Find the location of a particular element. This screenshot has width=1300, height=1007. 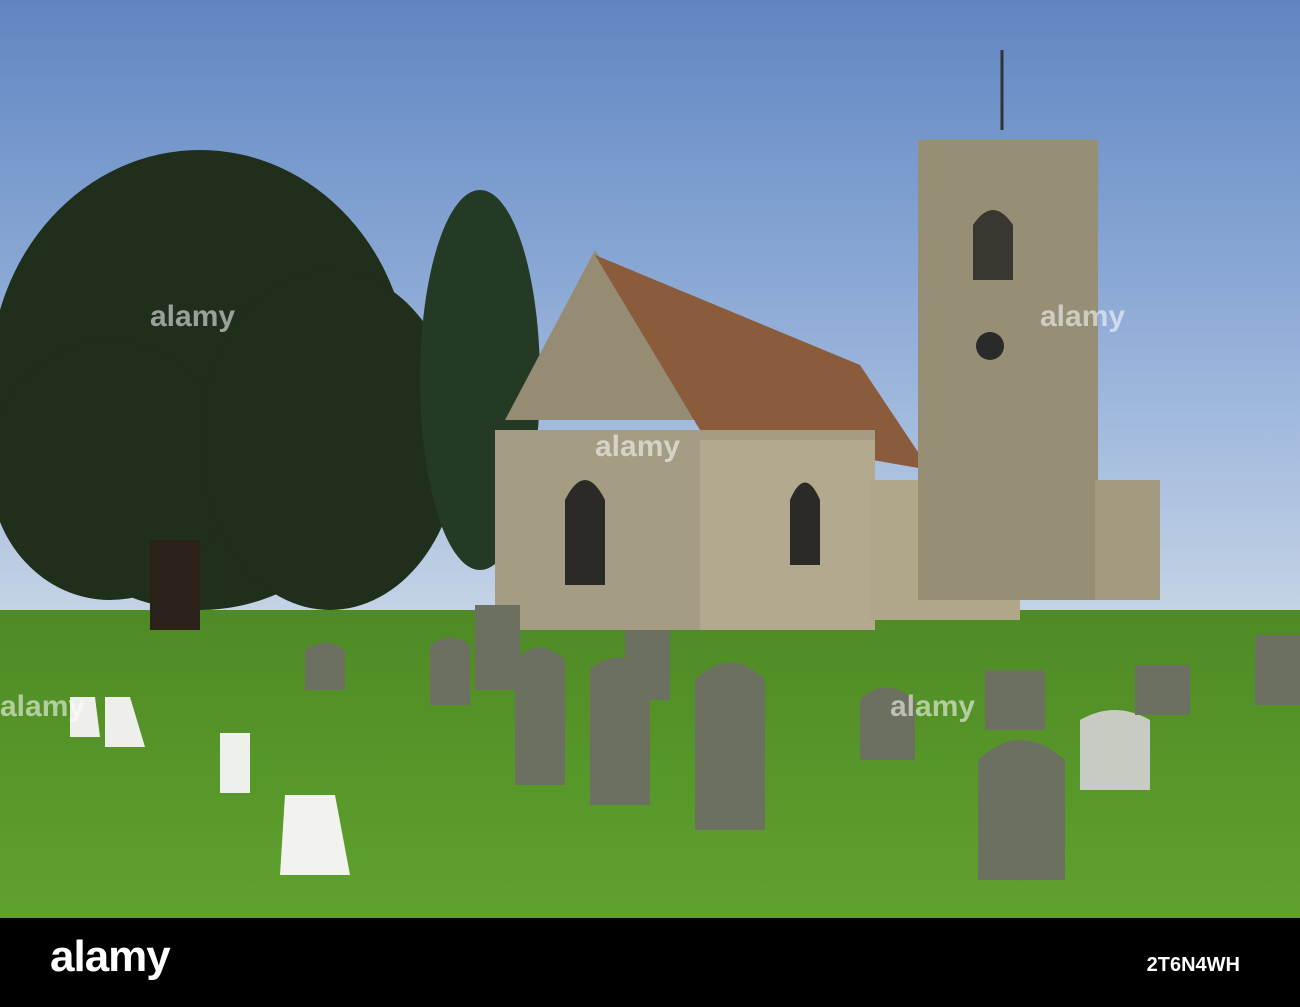

image-id: 2T6N4WH is located at coordinates (1193, 965).